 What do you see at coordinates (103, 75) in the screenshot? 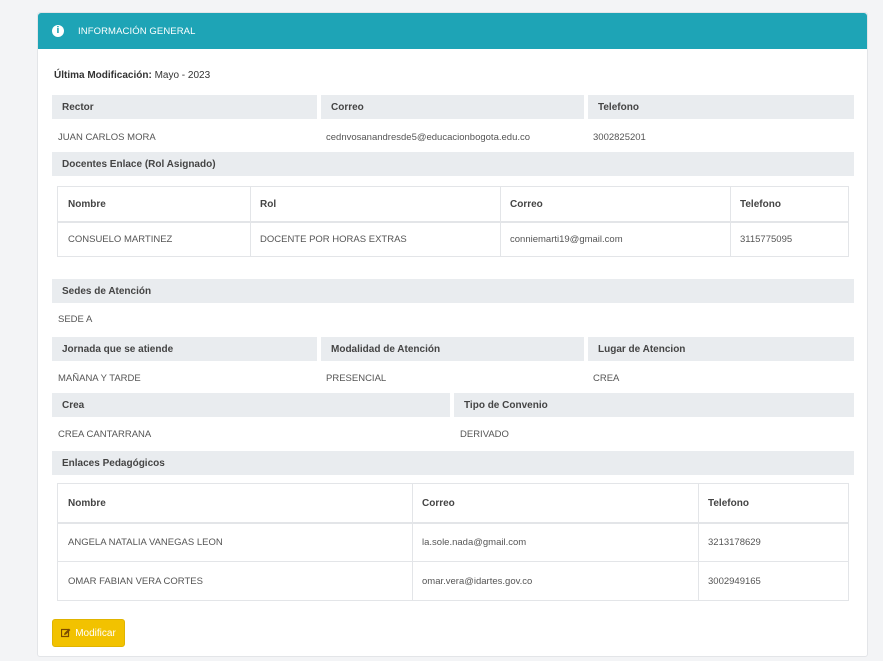
I see `last-modification-label: Última Modificación:` at bounding box center [103, 75].